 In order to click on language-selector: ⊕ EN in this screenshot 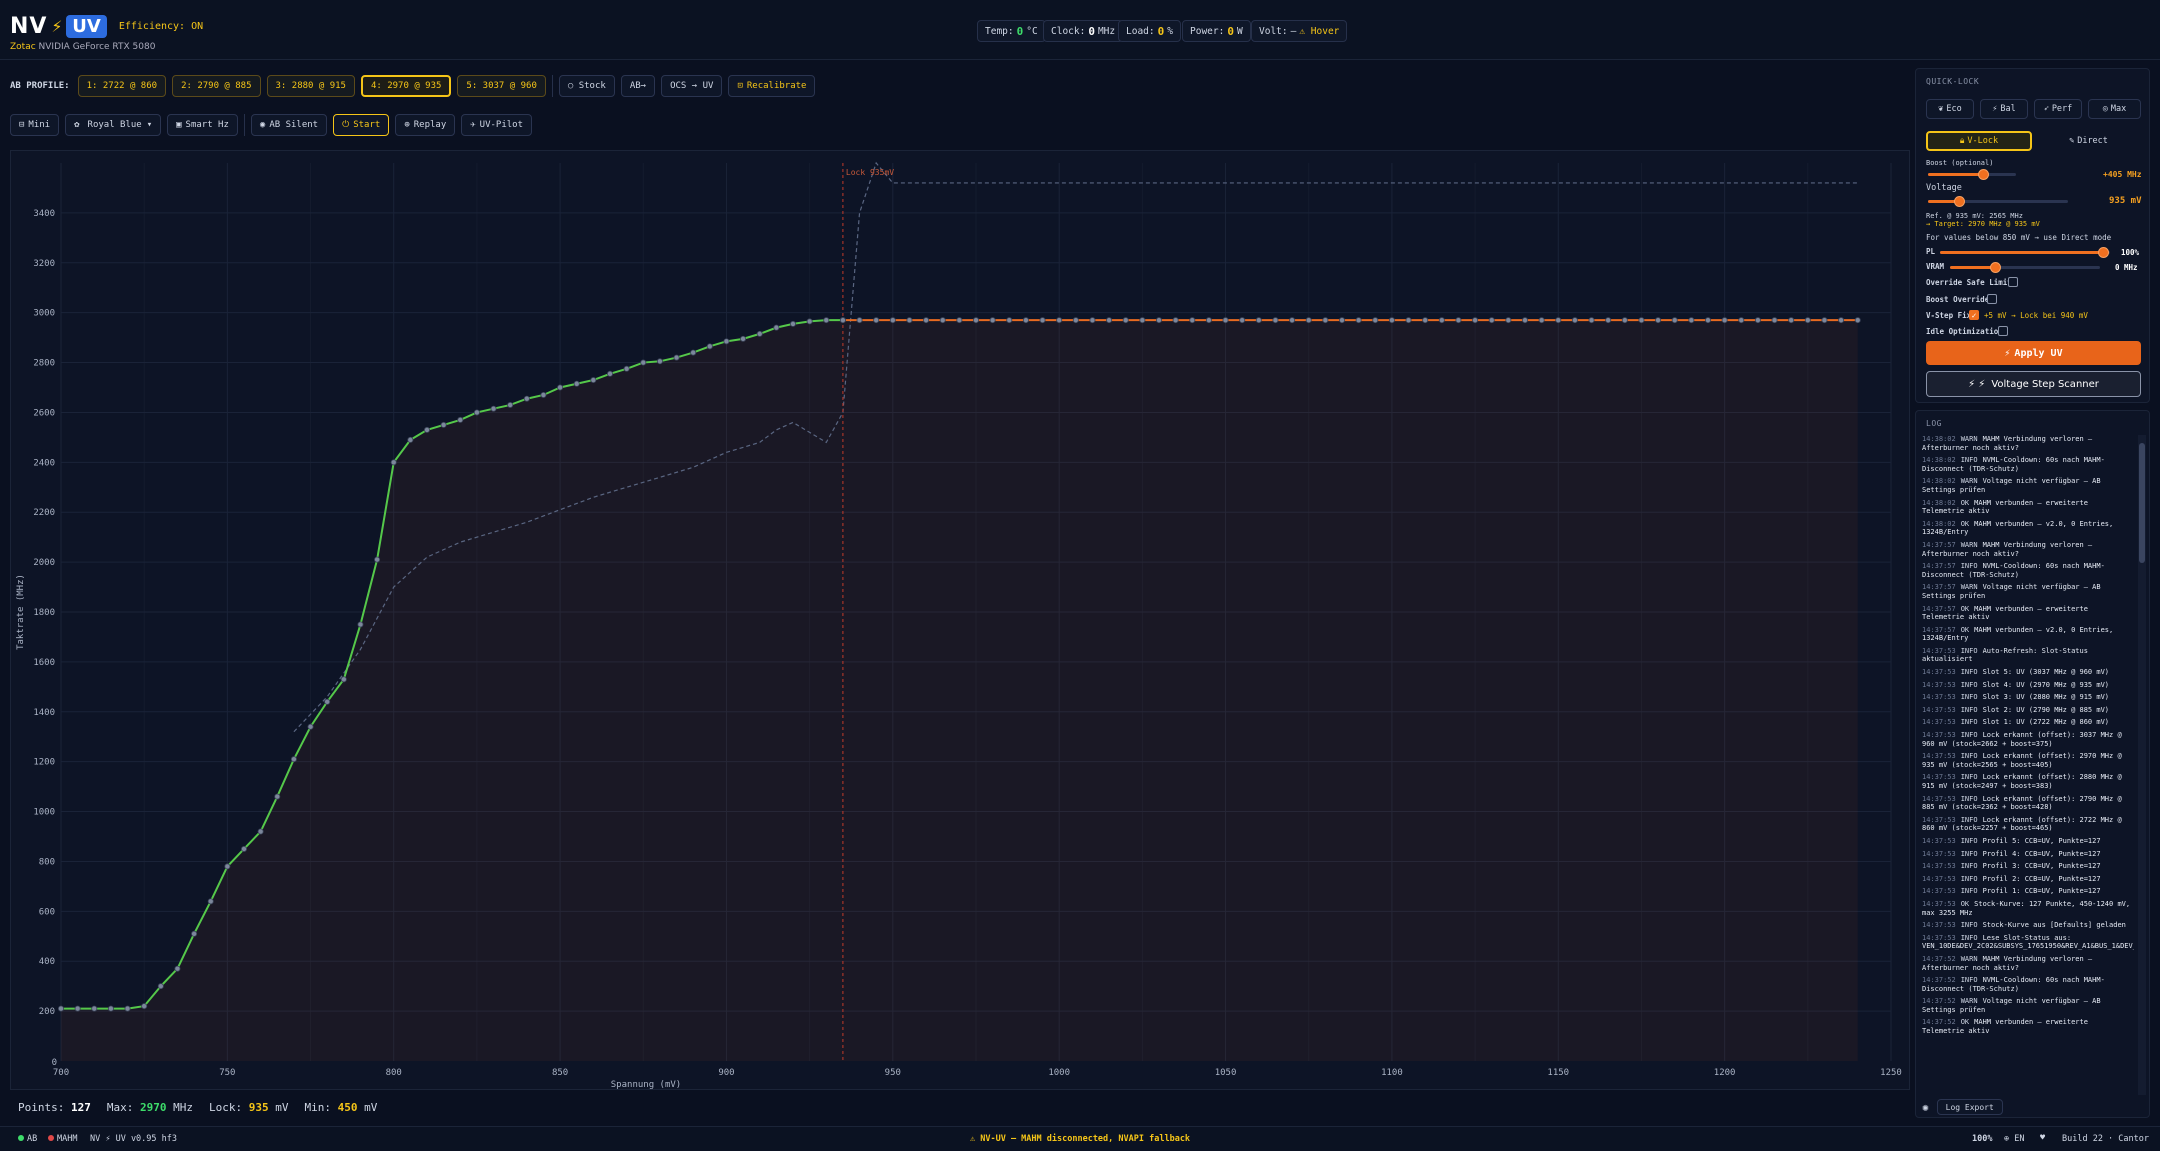, I will do `click(2014, 1139)`.